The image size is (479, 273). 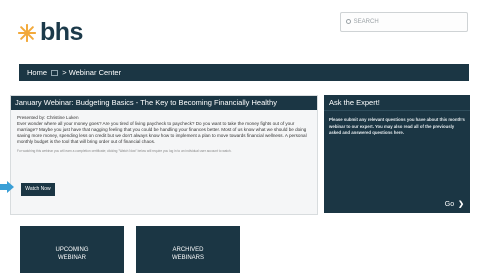 What do you see at coordinates (27, 33) in the screenshot?
I see `star-logo-icon` at bounding box center [27, 33].